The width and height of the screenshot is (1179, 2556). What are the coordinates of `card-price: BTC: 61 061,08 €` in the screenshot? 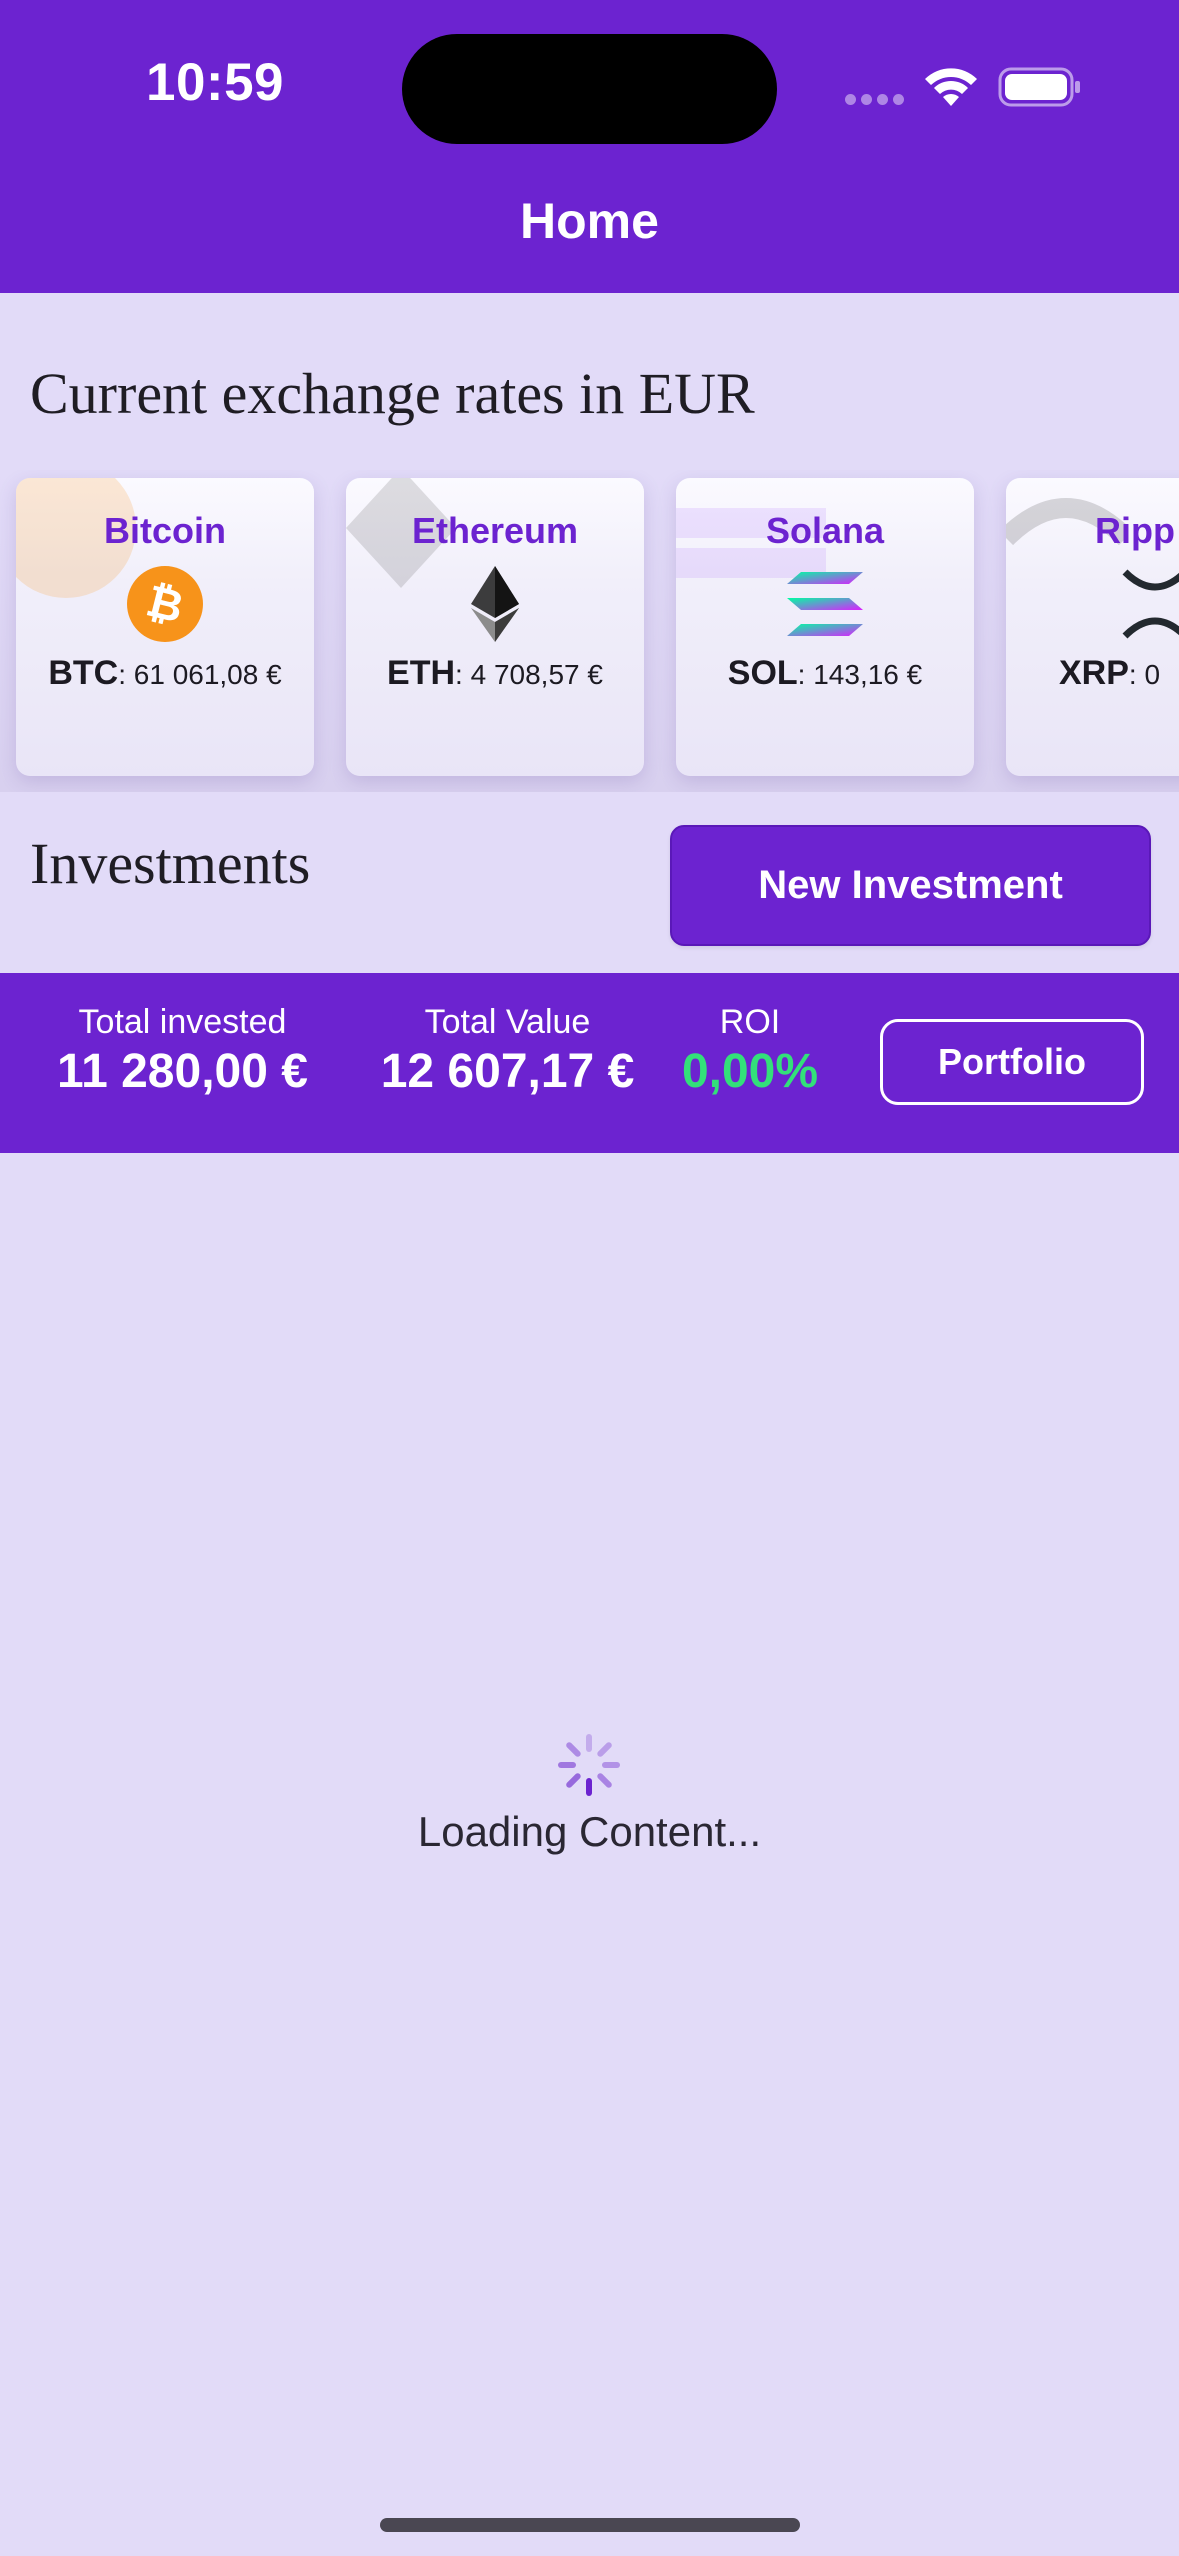 It's located at (165, 673).